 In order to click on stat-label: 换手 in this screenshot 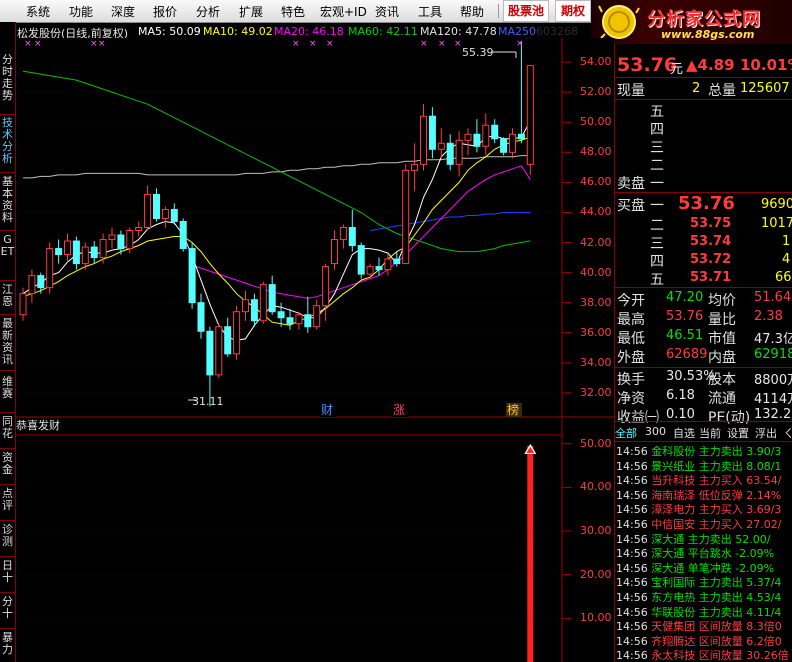, I will do `click(631, 380)`.